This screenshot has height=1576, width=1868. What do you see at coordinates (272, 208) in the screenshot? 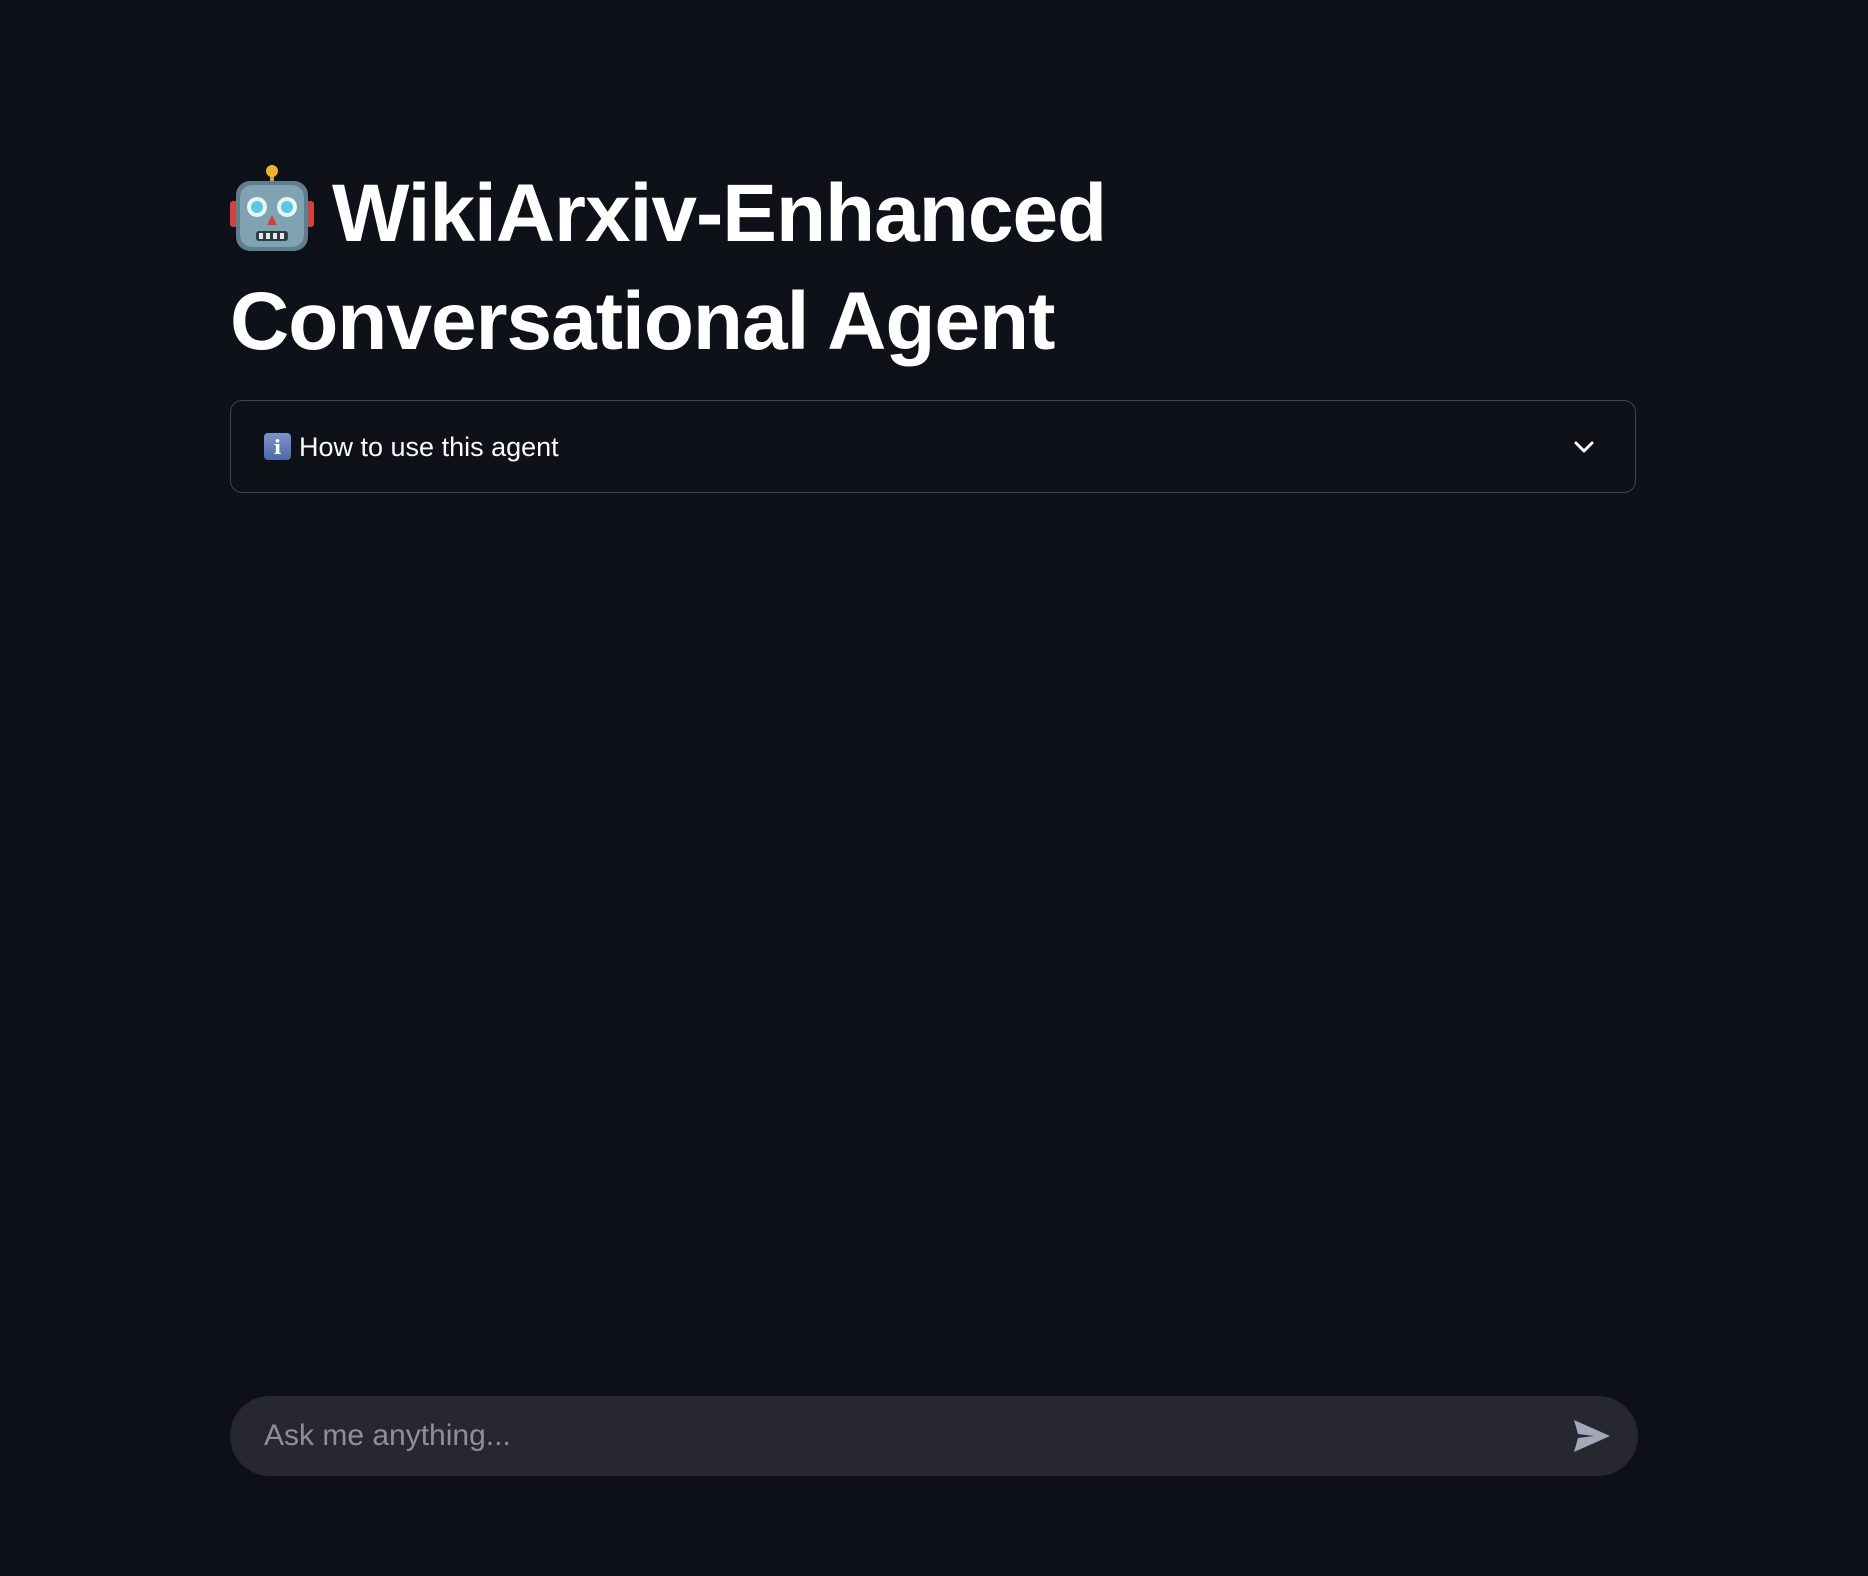
I see `robot-face-icon` at bounding box center [272, 208].